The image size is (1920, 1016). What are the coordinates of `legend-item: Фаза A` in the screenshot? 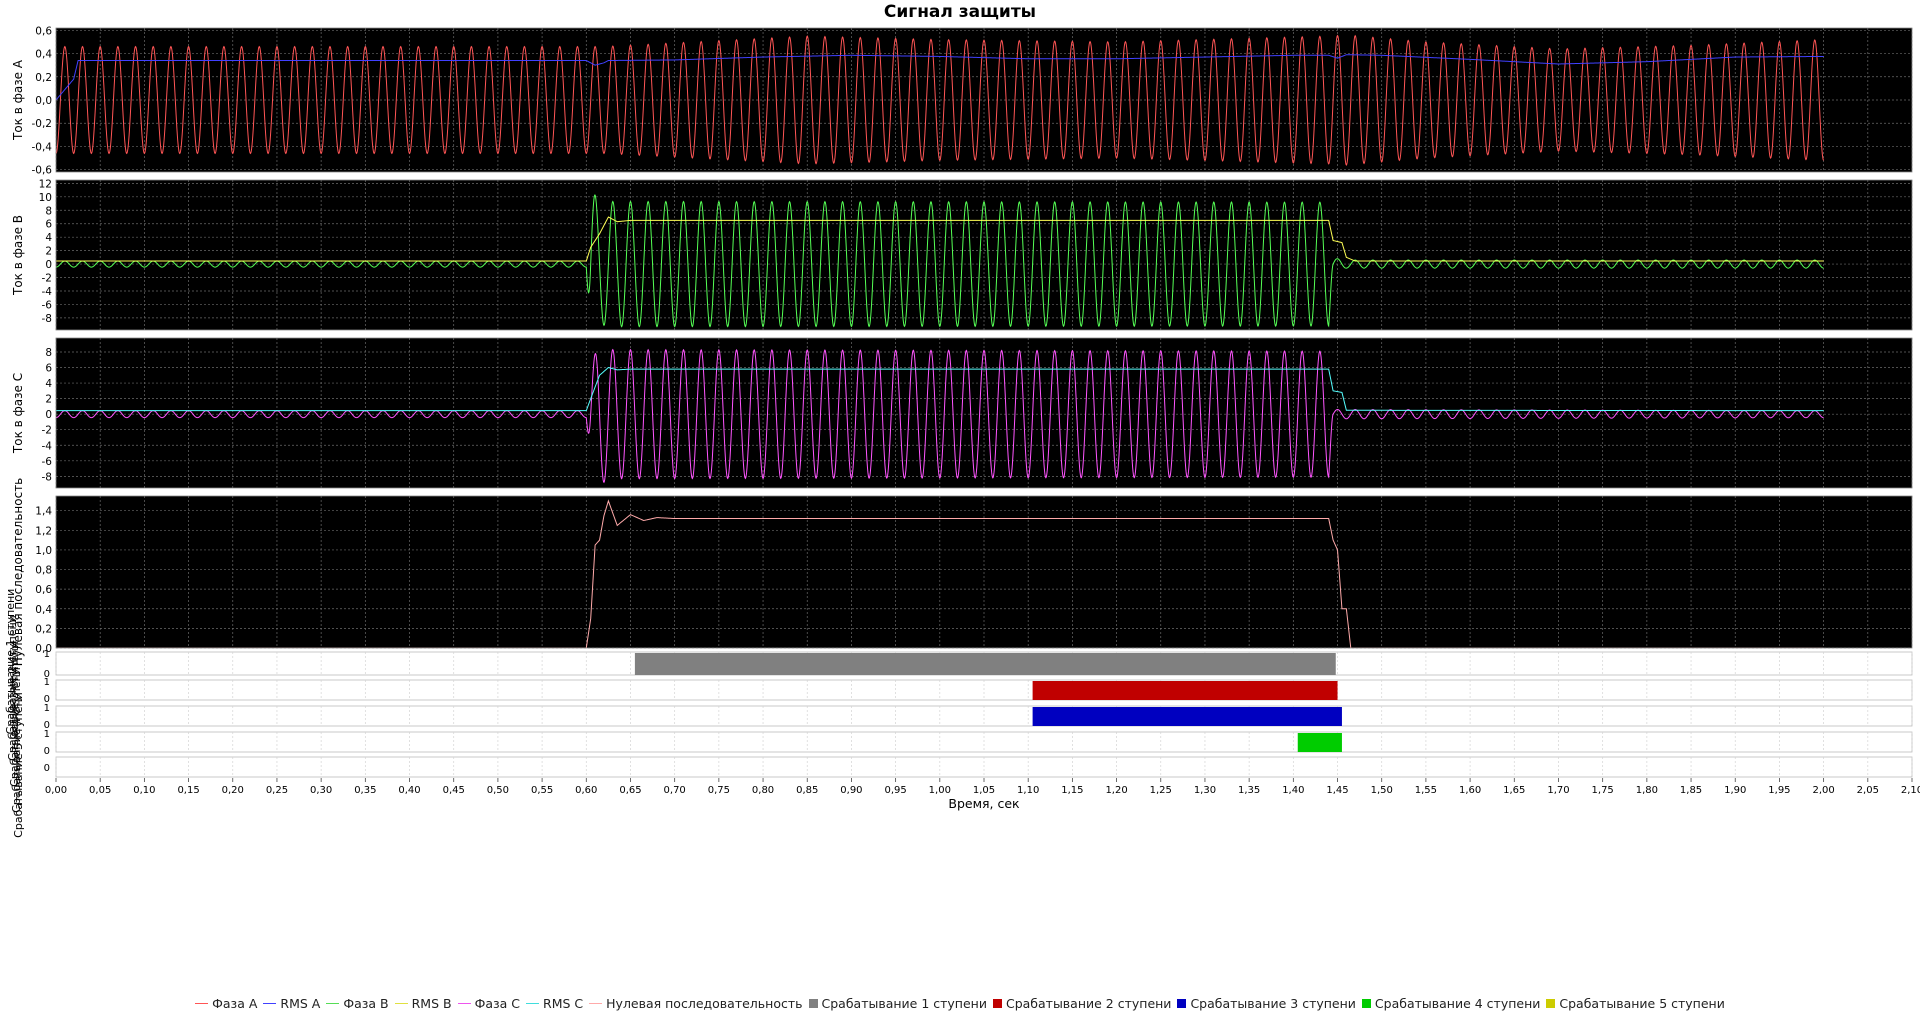 It's located at (226, 1003).